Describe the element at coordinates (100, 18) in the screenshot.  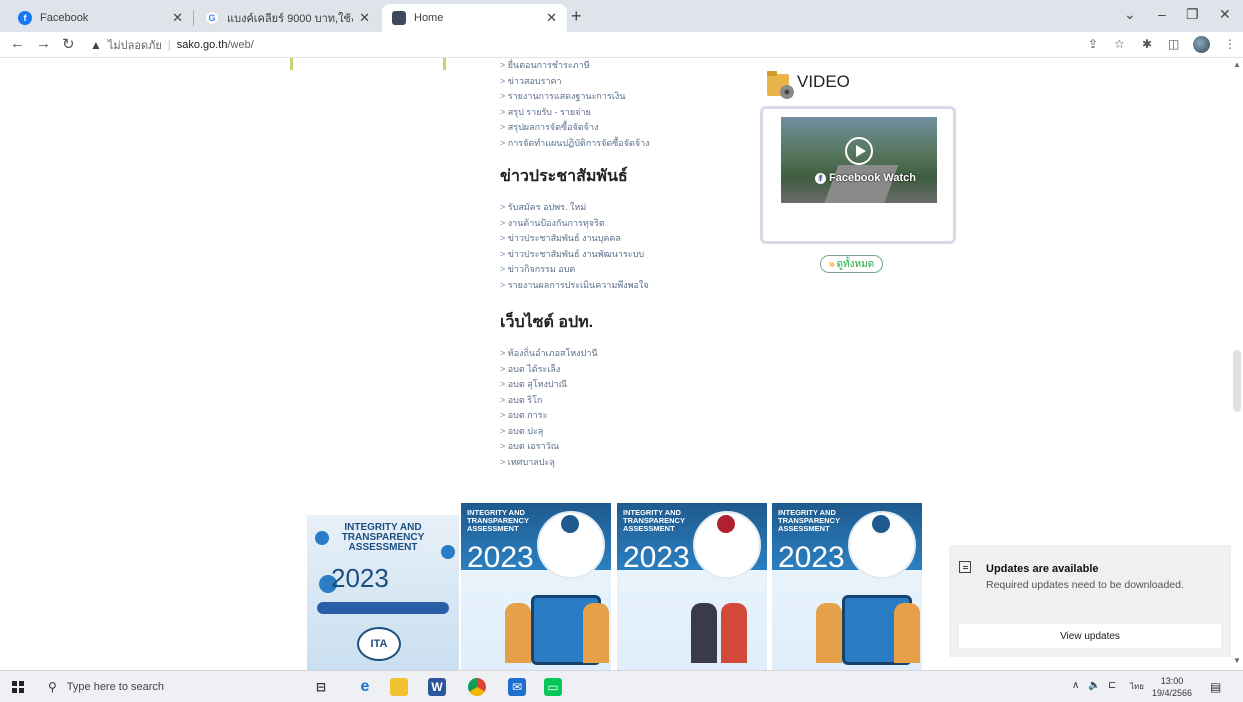
I see `tab-facebook: f Facebook ✕` at that location.